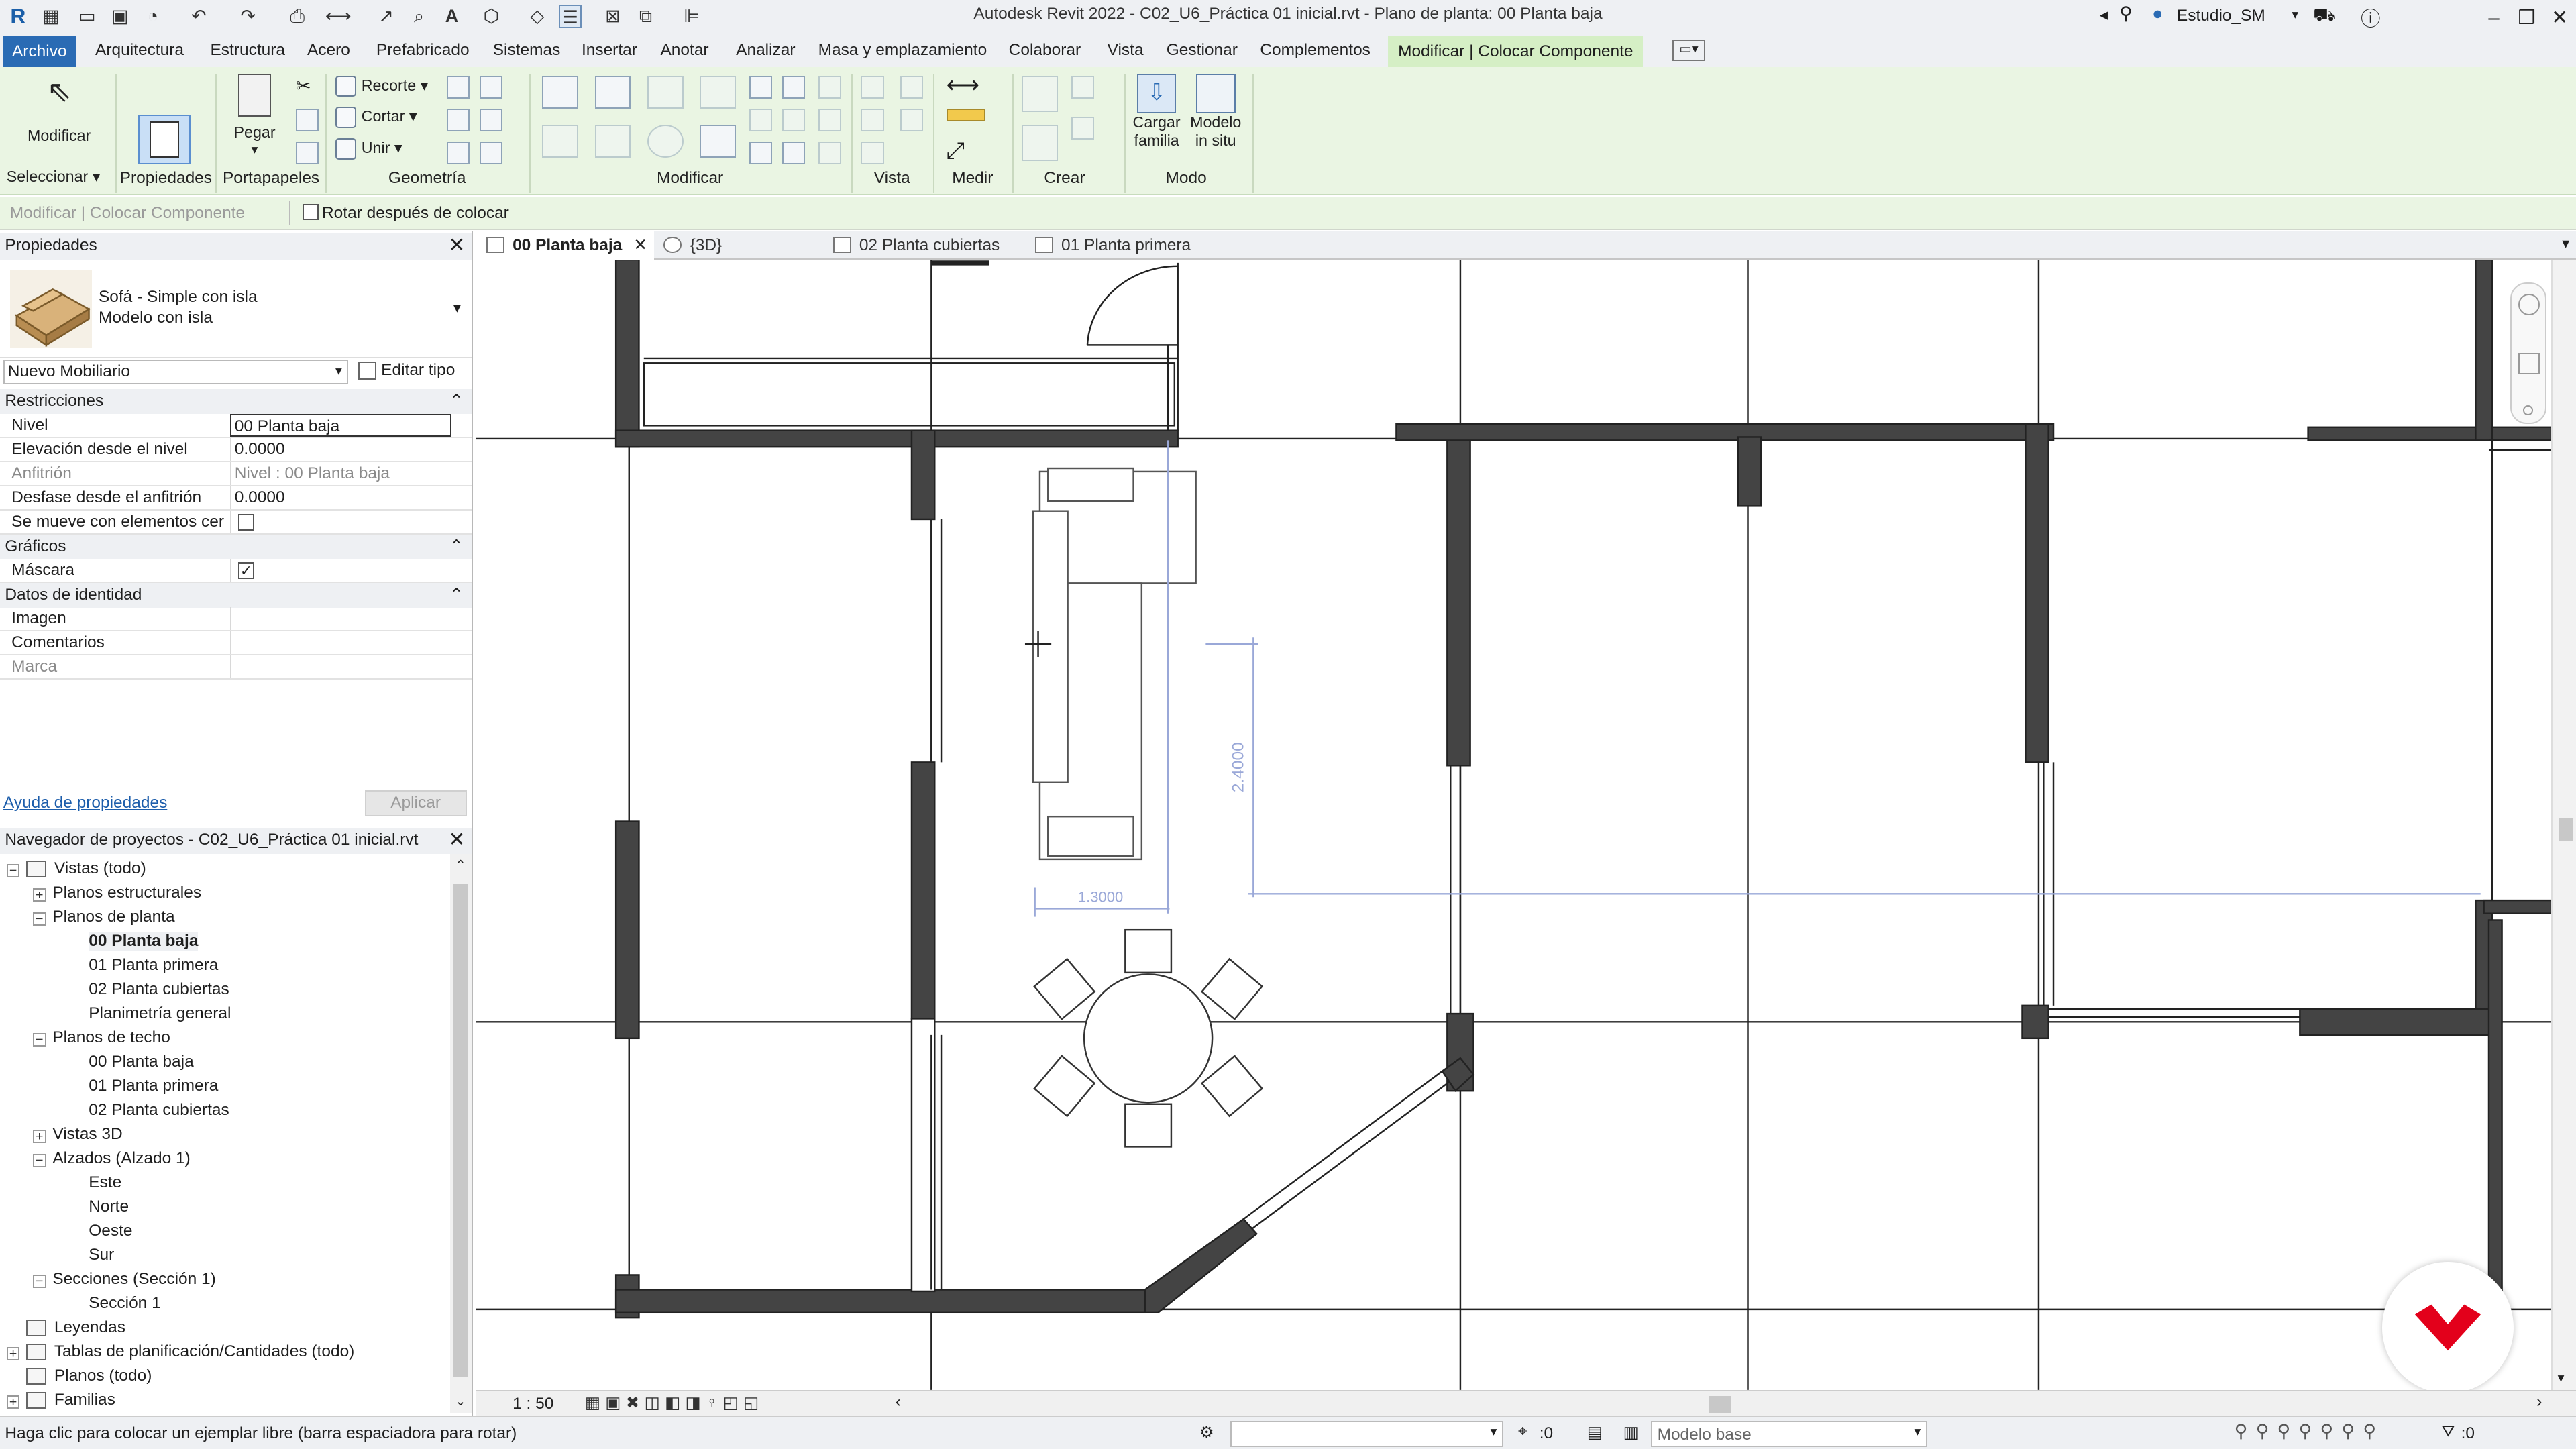  What do you see at coordinates (2539, 1402) in the screenshot?
I see `chevron-right-icon: ›` at bounding box center [2539, 1402].